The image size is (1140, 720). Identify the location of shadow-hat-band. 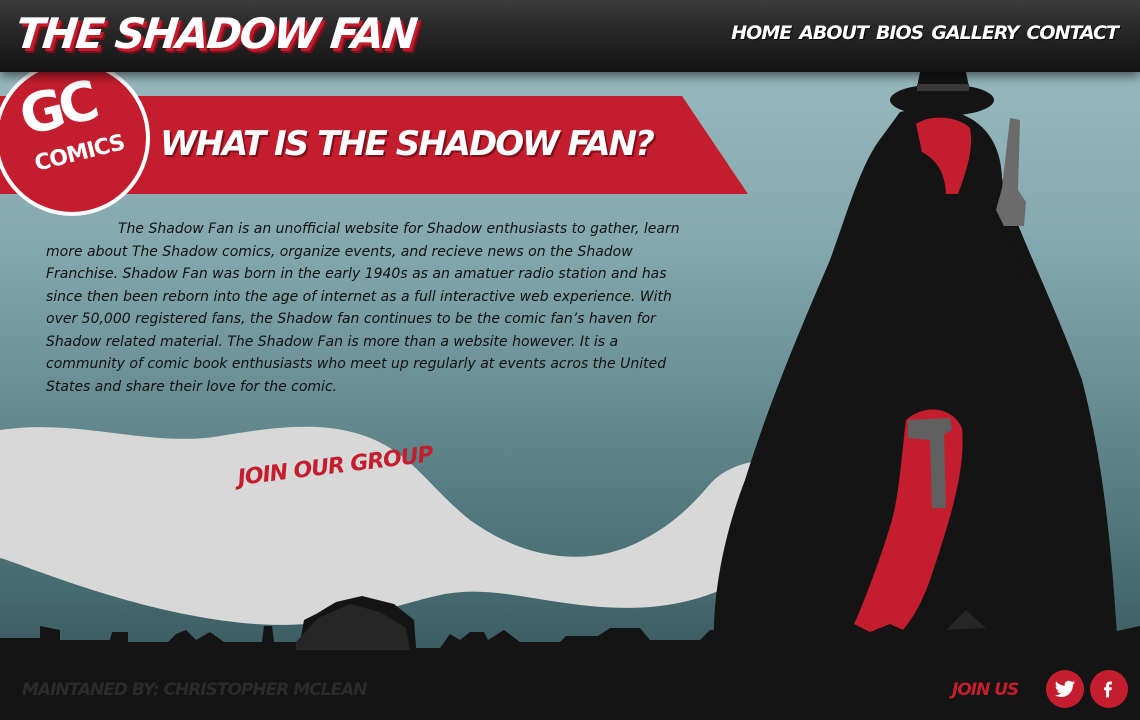
(943, 87).